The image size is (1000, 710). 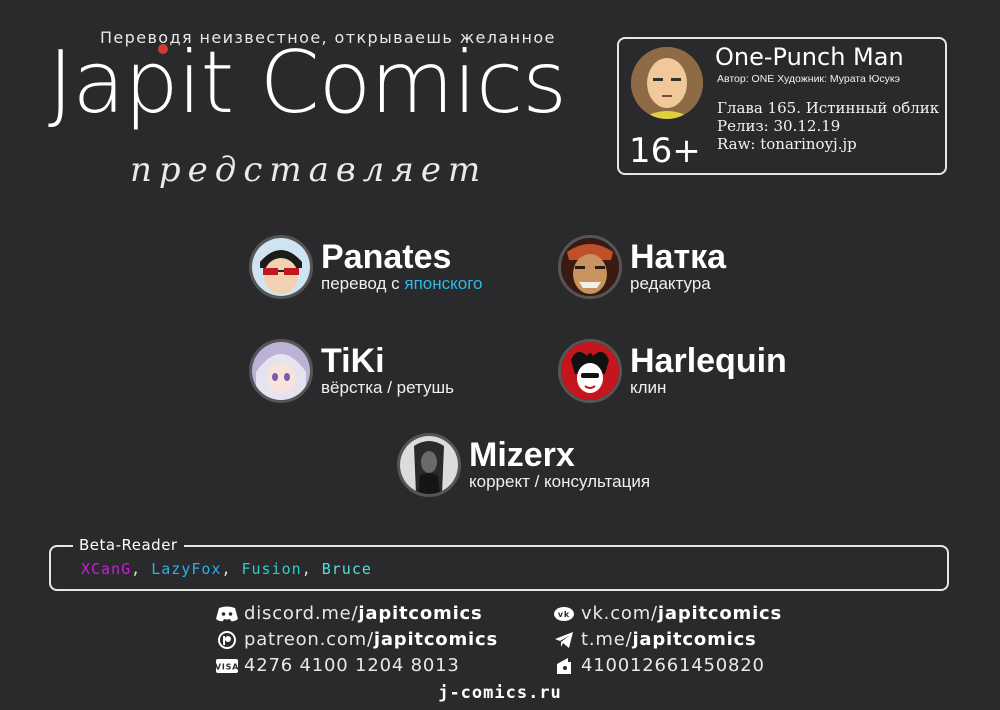 I want to click on telegram-icon, so click(x=564, y=640).